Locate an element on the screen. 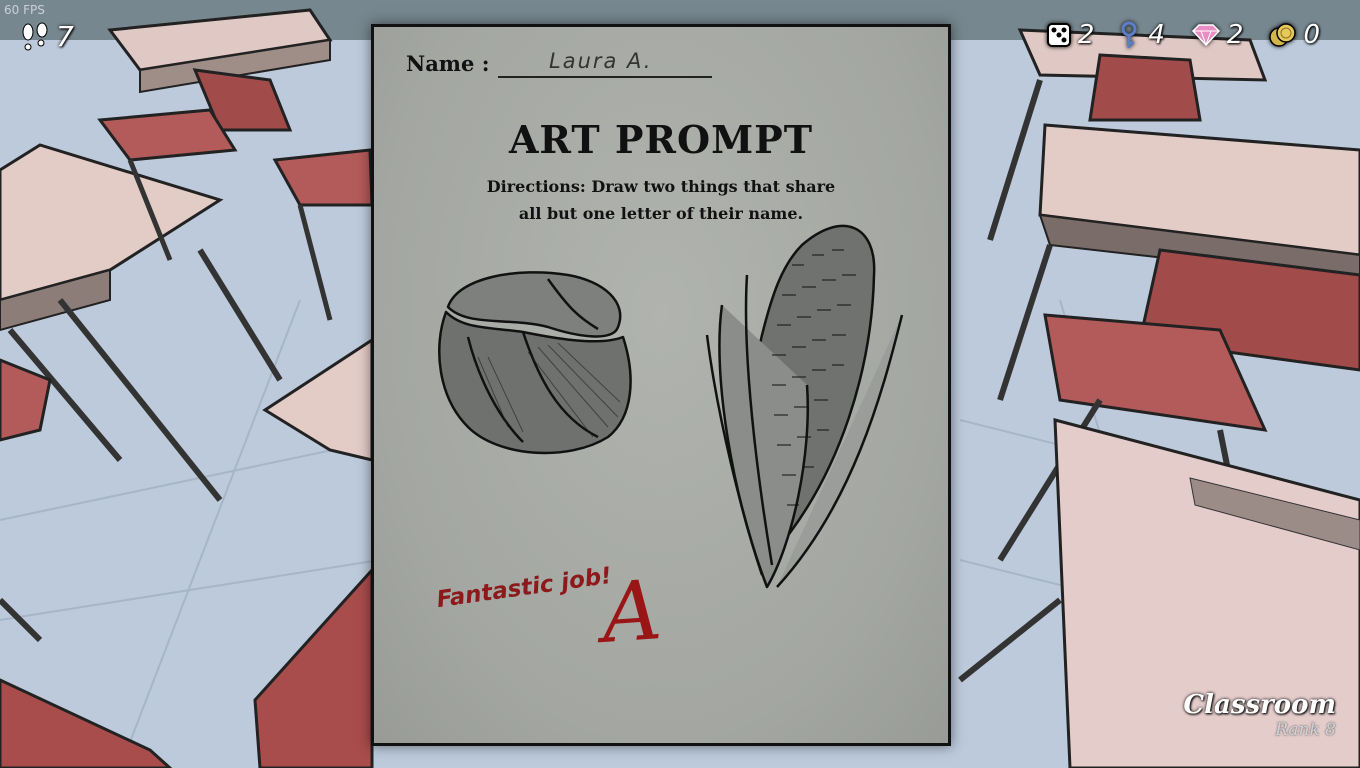 The image size is (1360, 768). coins-counter: 0 is located at coordinates (1294, 35).